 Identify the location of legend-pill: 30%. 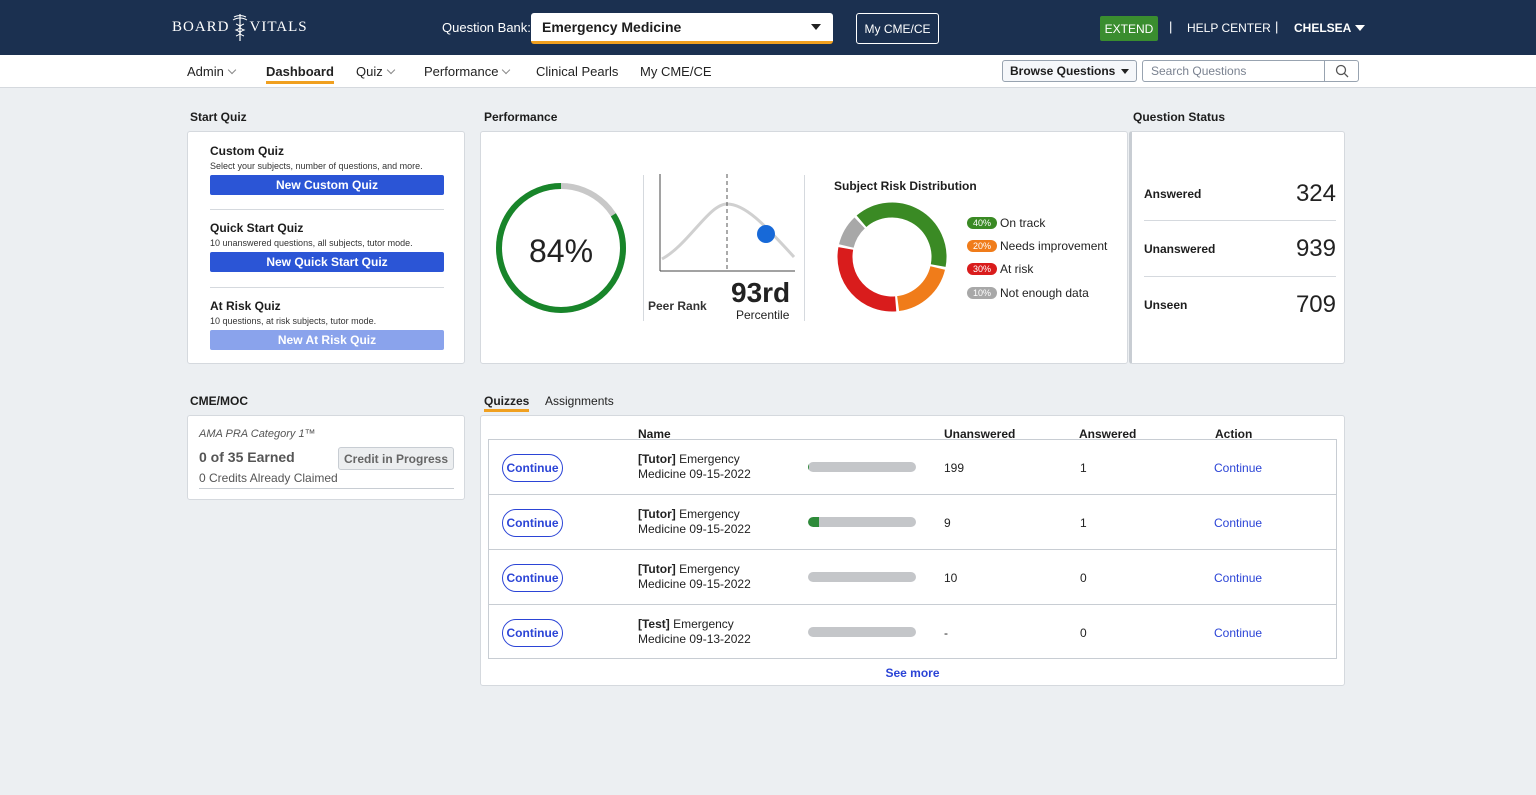
(982, 269).